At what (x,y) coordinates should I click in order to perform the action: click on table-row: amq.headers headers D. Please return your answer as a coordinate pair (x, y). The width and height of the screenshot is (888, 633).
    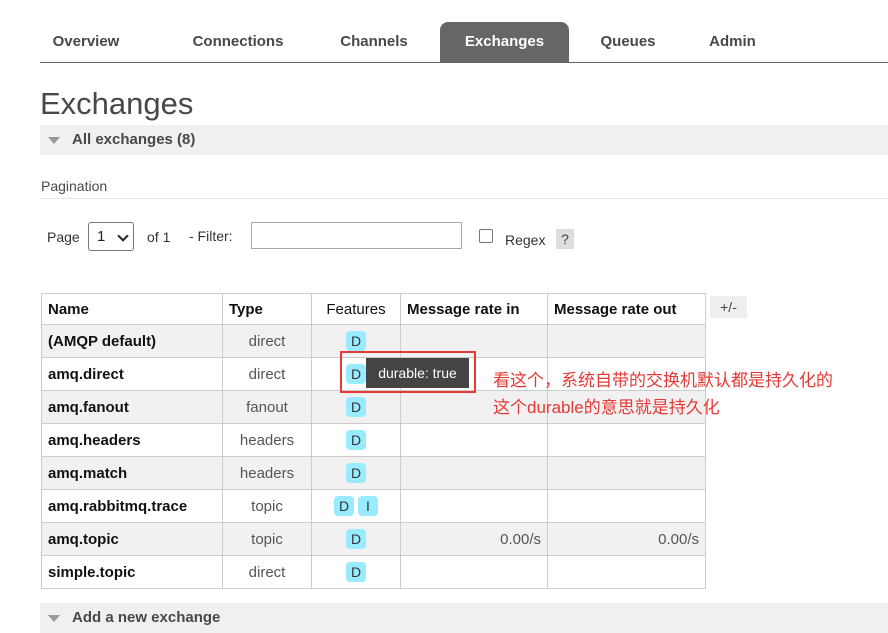
    Looking at the image, I should click on (373, 440).